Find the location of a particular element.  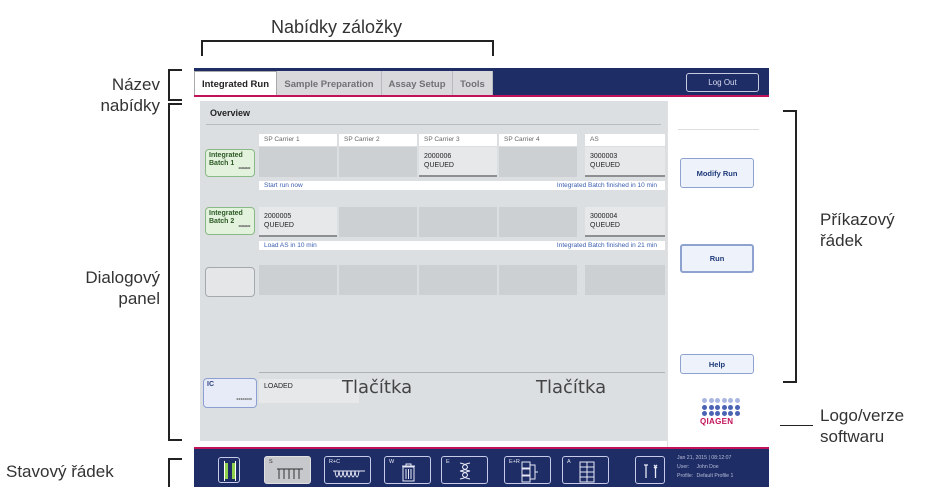

status-profile-key: Profile: is located at coordinates (685, 476).